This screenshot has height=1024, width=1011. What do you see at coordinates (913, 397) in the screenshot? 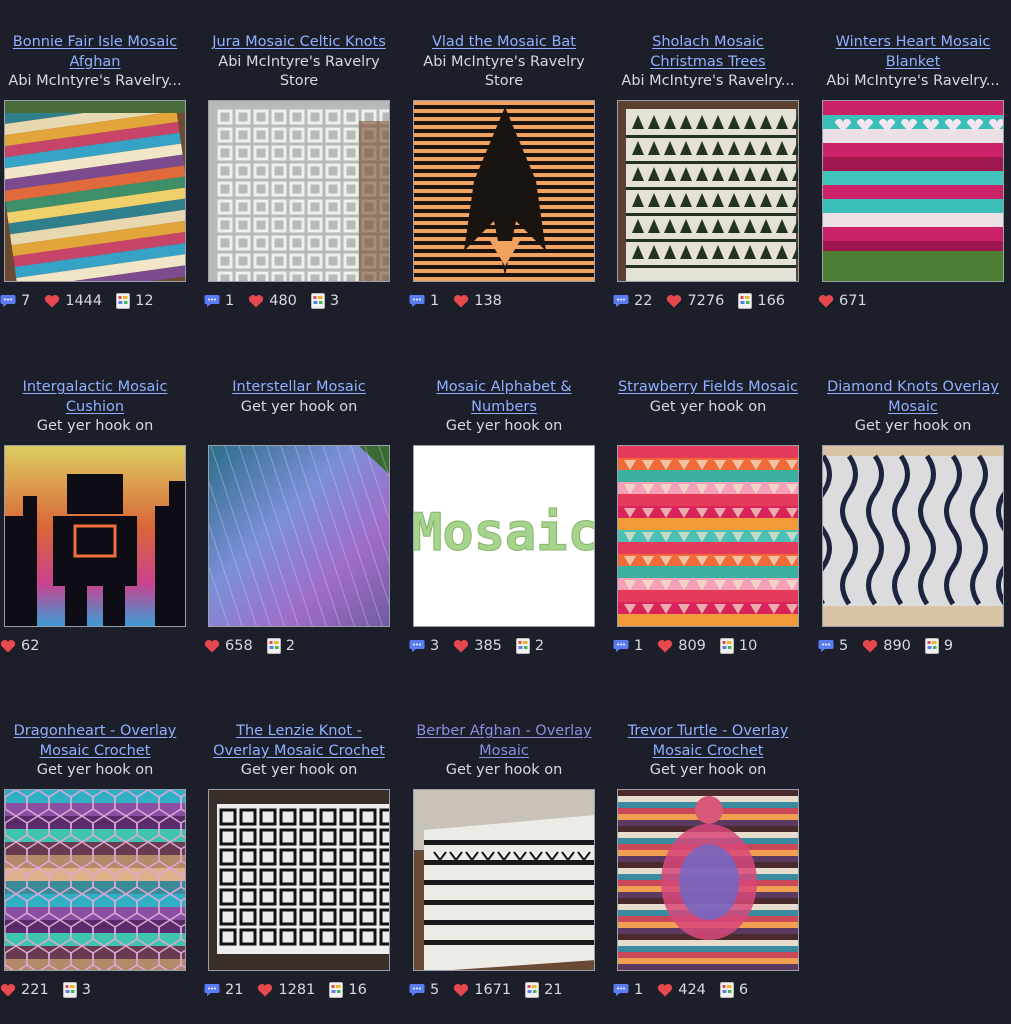
I see `pattern-title-link: Diamond Knots Overlay Mosaic` at bounding box center [913, 397].